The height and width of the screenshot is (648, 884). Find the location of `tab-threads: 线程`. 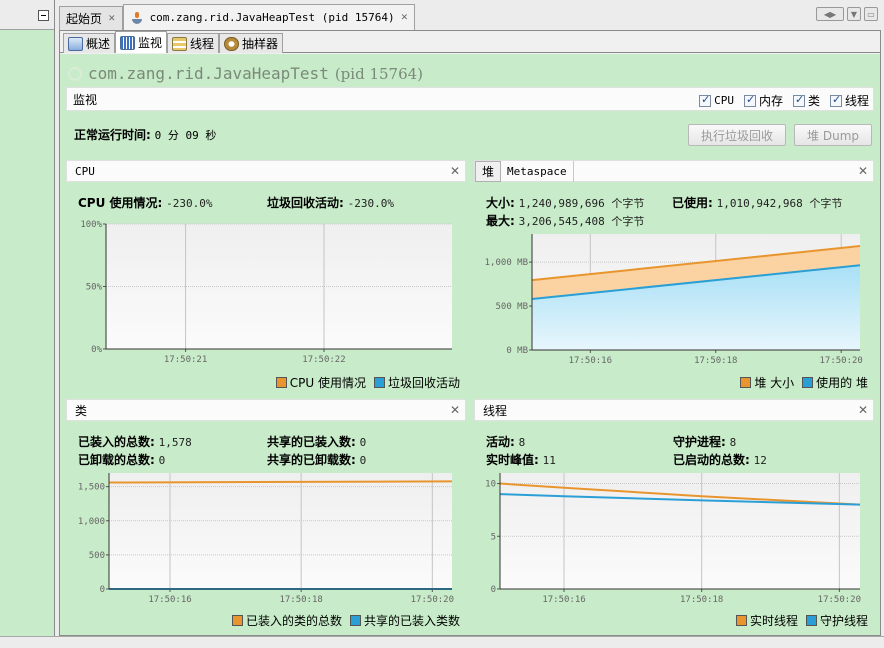

tab-threads: 线程 is located at coordinates (193, 43).